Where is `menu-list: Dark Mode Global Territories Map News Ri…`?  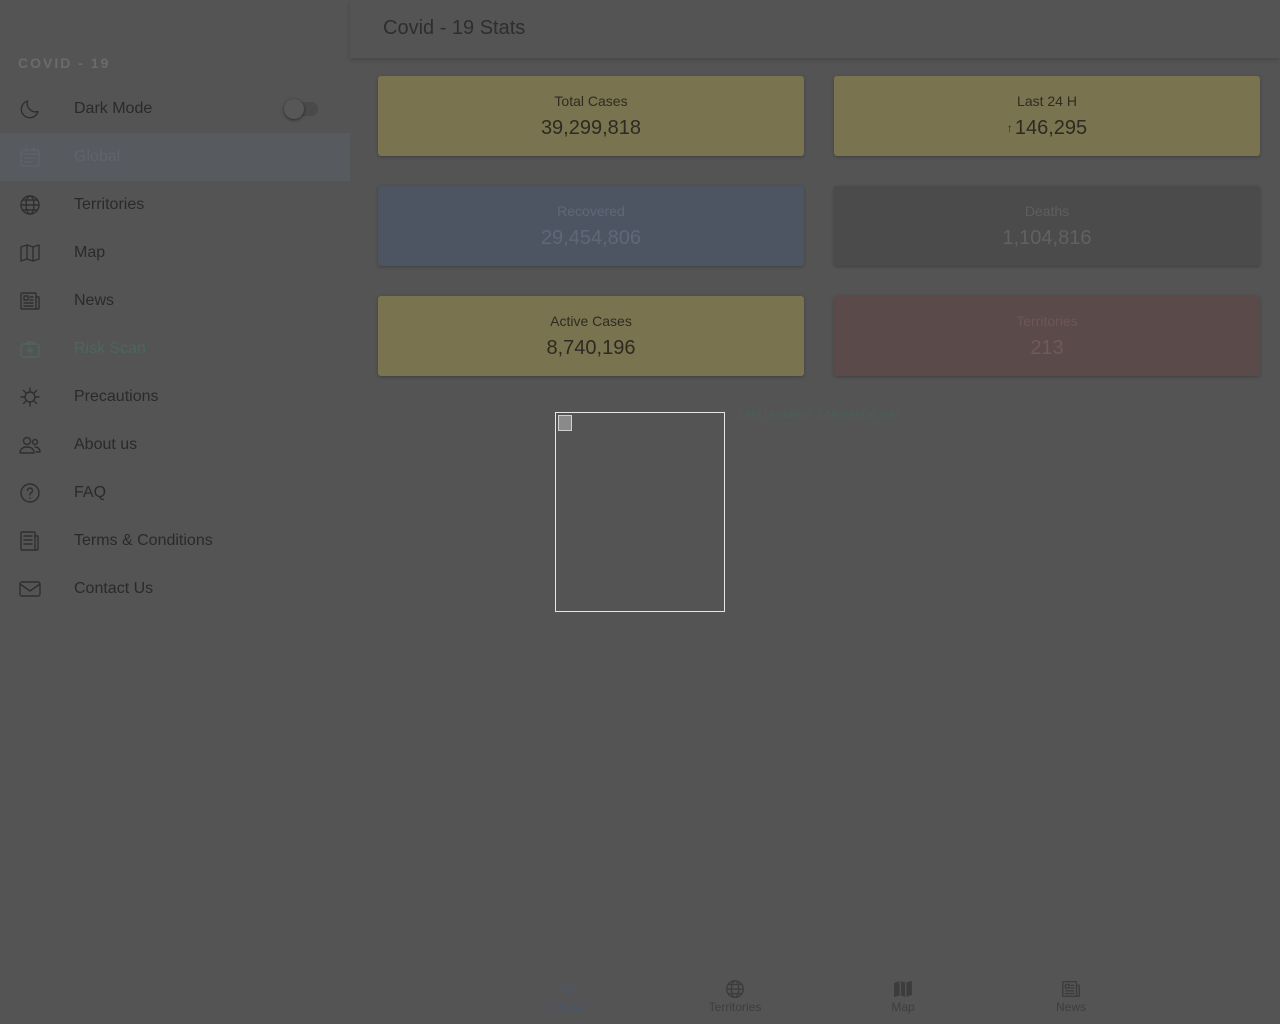
menu-list: Dark Mode Global Territories Map News Ri… is located at coordinates (175, 349).